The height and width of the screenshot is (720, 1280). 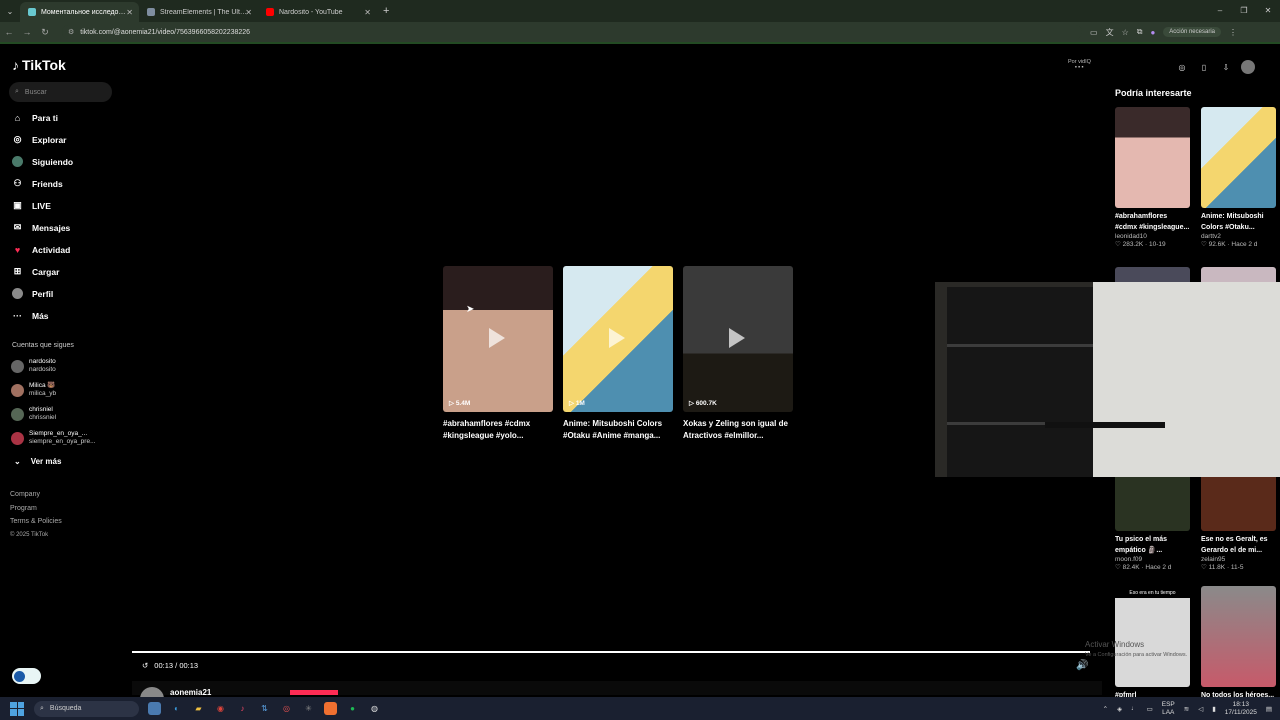 I want to click on bookmark-star-icon: ☆, so click(x=1125, y=32).